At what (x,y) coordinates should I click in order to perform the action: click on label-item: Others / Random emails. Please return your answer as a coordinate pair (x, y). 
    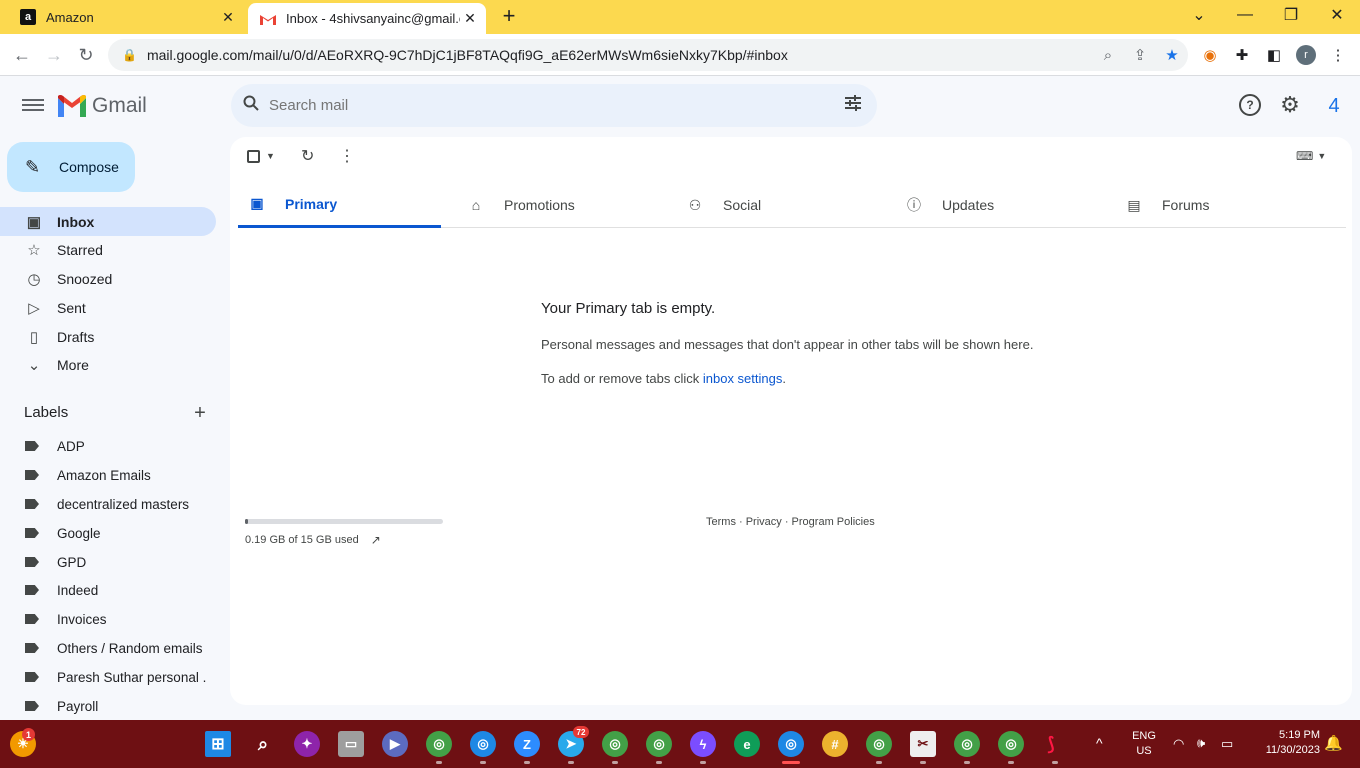
    Looking at the image, I should click on (108, 648).